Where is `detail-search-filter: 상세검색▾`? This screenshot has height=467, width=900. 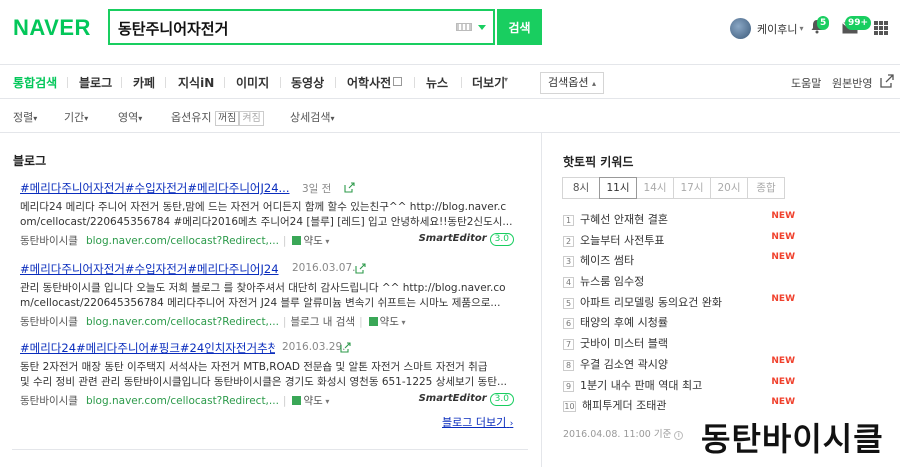
detail-search-filter: 상세검색▾ is located at coordinates (312, 117).